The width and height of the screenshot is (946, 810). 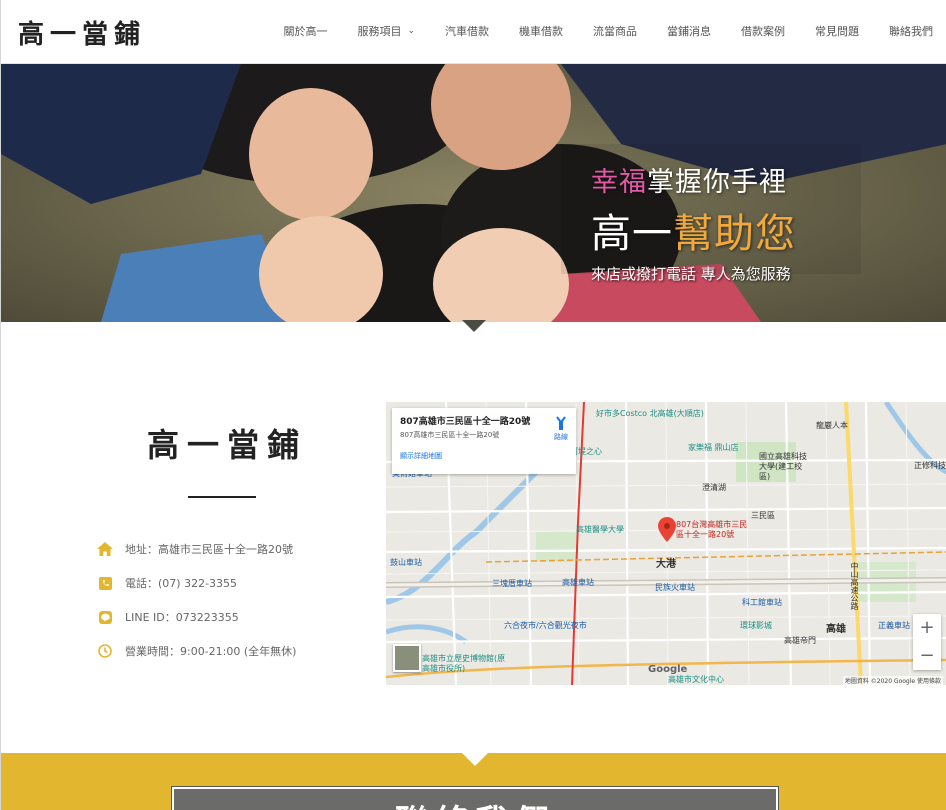 I want to click on hero-slogan: 幸福掌握你手裡 高一幫助您 來店或撥打電話 專人為您服務, so click(x=693, y=222).